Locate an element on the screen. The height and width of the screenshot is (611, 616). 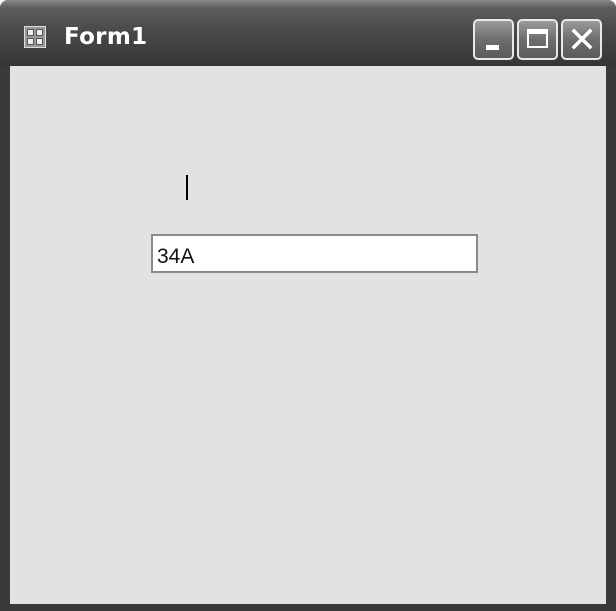
maximize-button is located at coordinates (537, 39).